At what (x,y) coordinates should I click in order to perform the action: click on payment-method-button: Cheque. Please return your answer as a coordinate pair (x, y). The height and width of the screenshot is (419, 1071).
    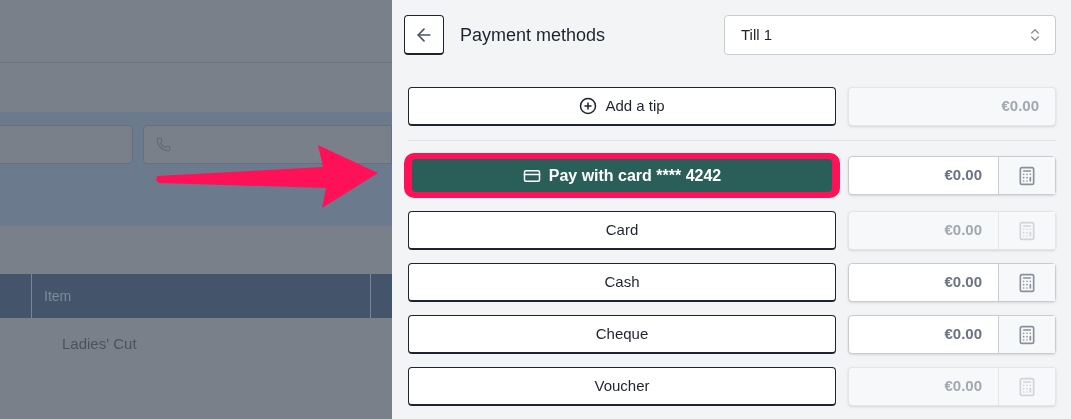
    Looking at the image, I should click on (622, 334).